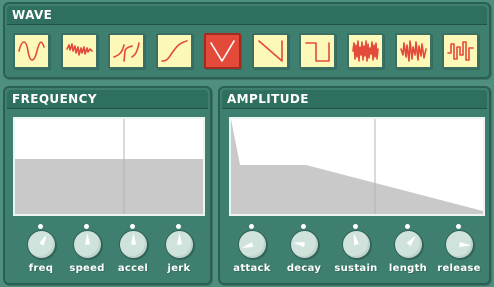 Image resolution: width=494 pixels, height=287 pixels. I want to click on breaker-wave-icon, so click(413, 51).